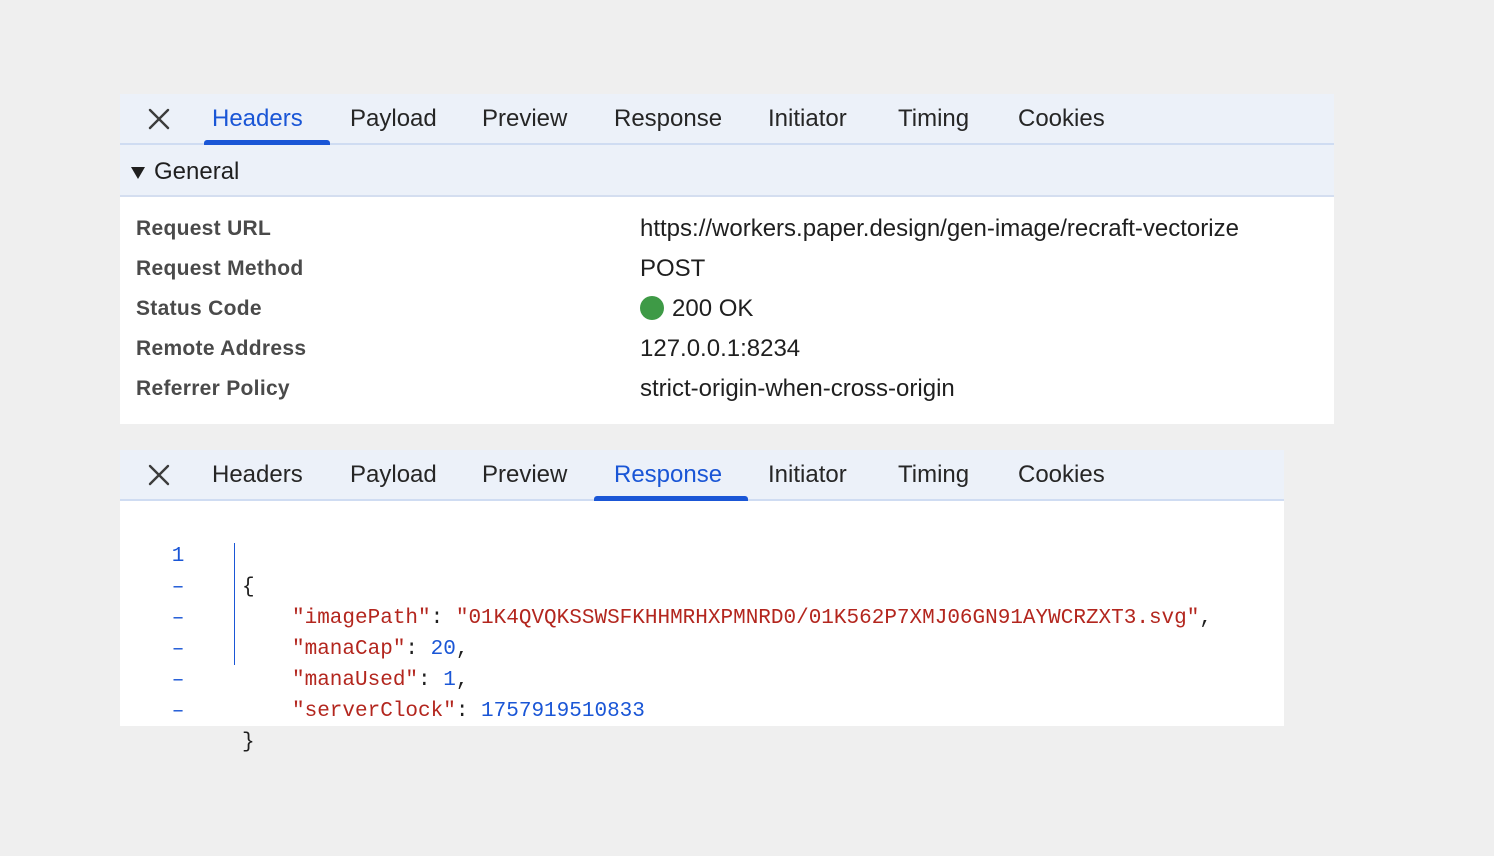 The image size is (1494, 856). What do you see at coordinates (197, 171) in the screenshot?
I see `section-title: General` at bounding box center [197, 171].